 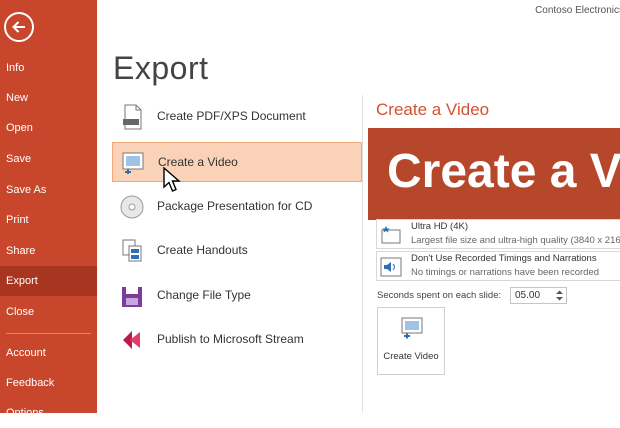 What do you see at coordinates (411, 356) in the screenshot?
I see `create-video-label: Create Video` at bounding box center [411, 356].